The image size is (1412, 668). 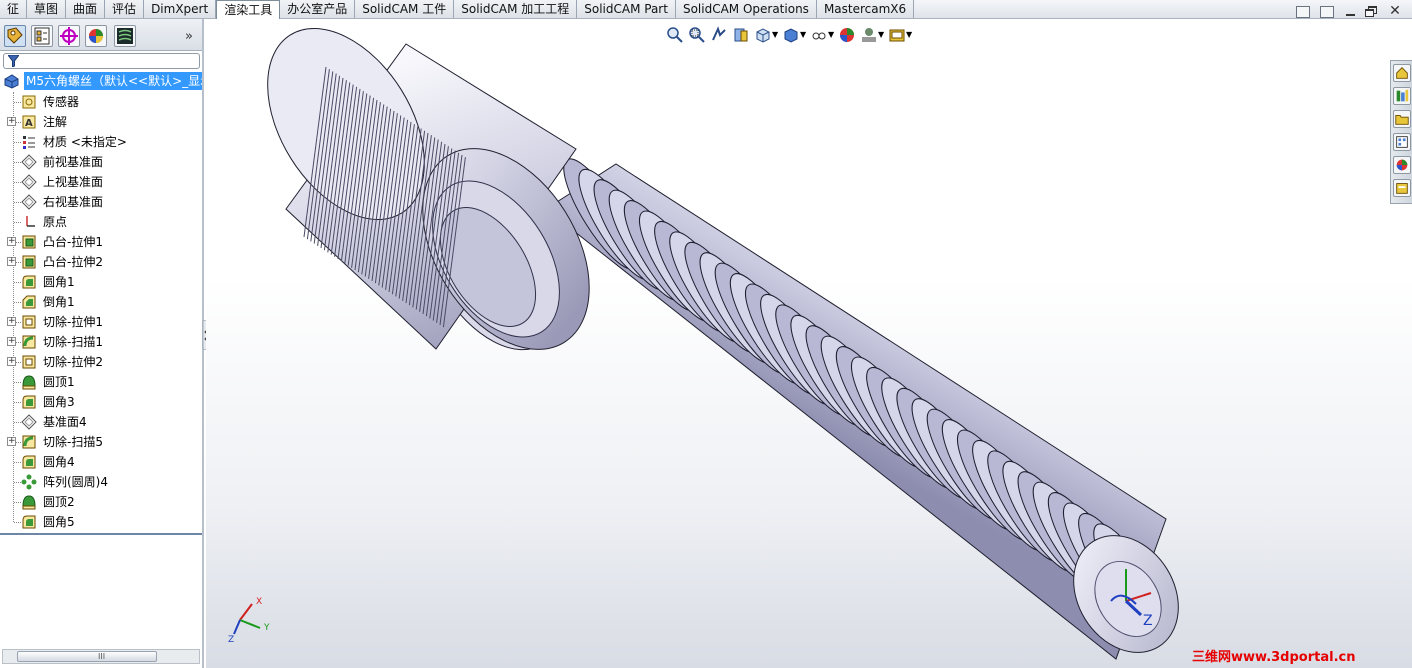 I want to click on tree-item: 圆角5, so click(x=101, y=522).